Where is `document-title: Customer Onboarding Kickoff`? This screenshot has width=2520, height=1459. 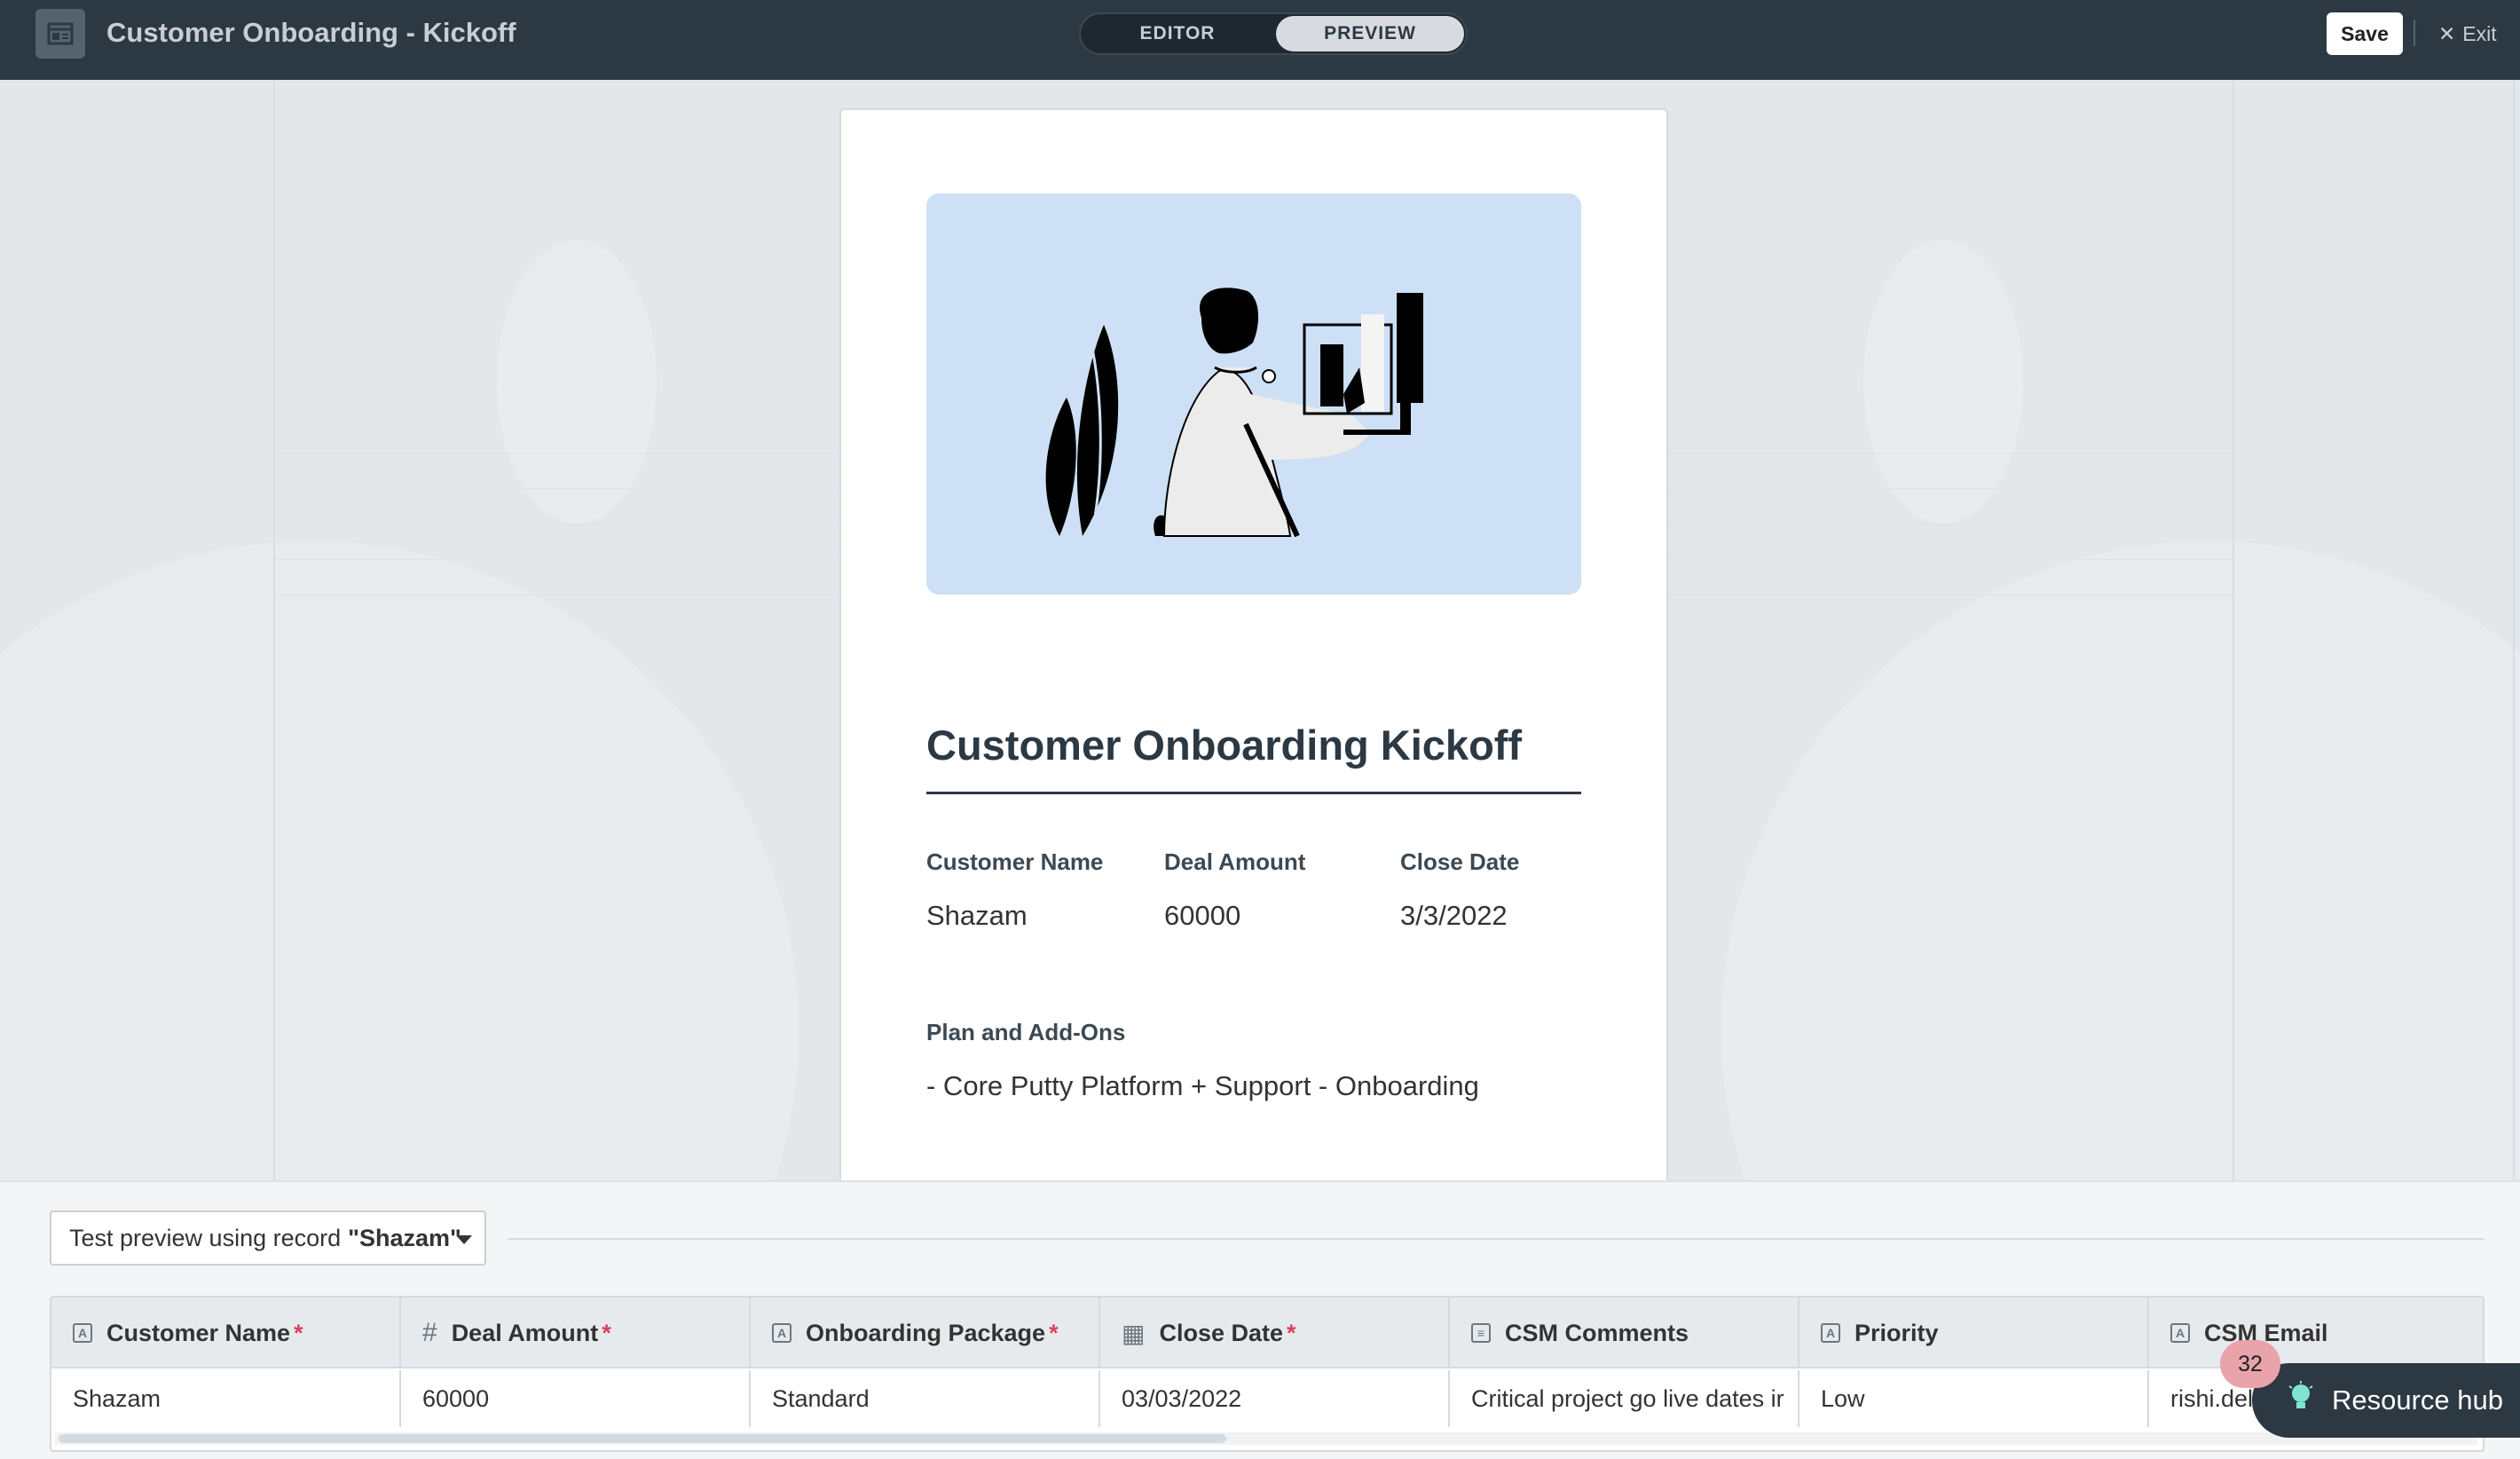 document-title: Customer Onboarding Kickoff is located at coordinates (1224, 746).